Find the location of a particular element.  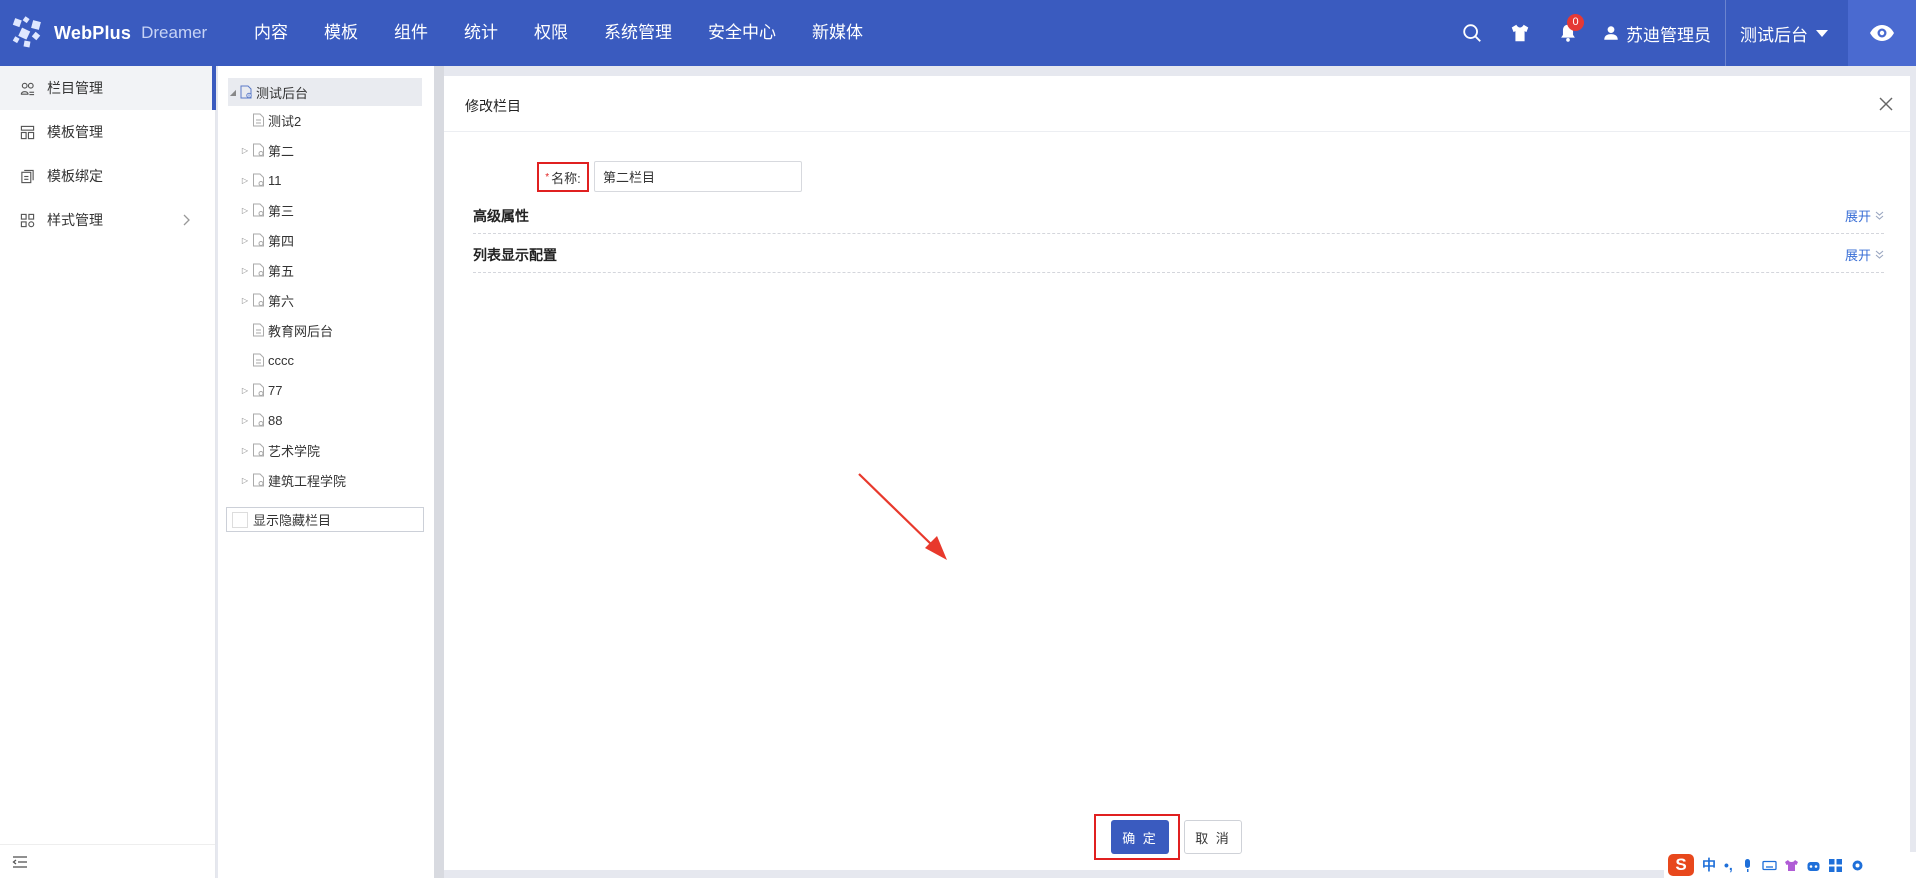

nav-content: 内容 is located at coordinates (271, 33).